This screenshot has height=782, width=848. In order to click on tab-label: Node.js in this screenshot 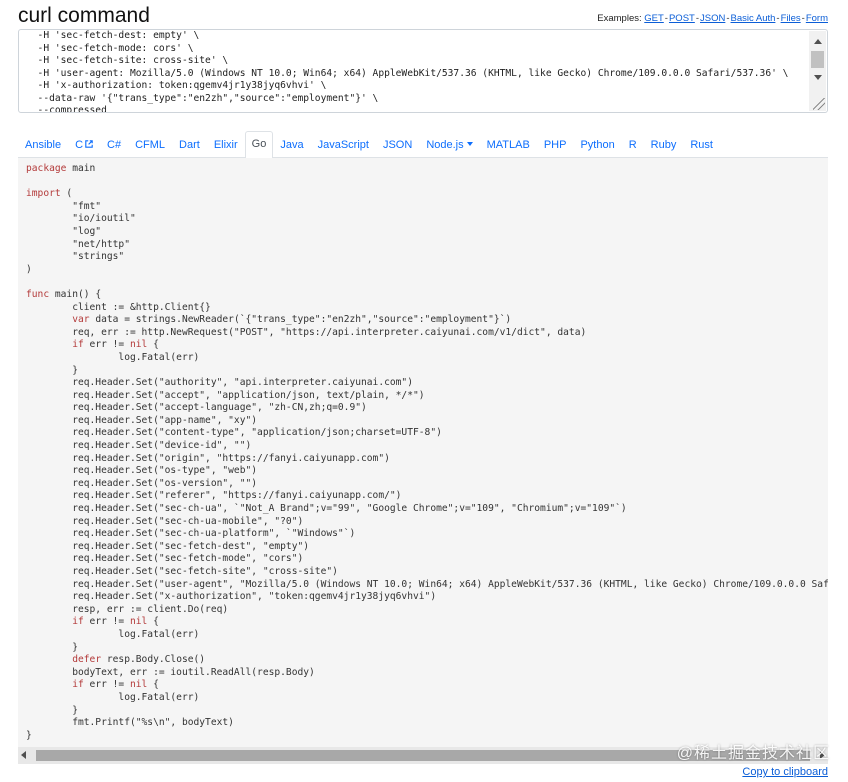, I will do `click(445, 145)`.